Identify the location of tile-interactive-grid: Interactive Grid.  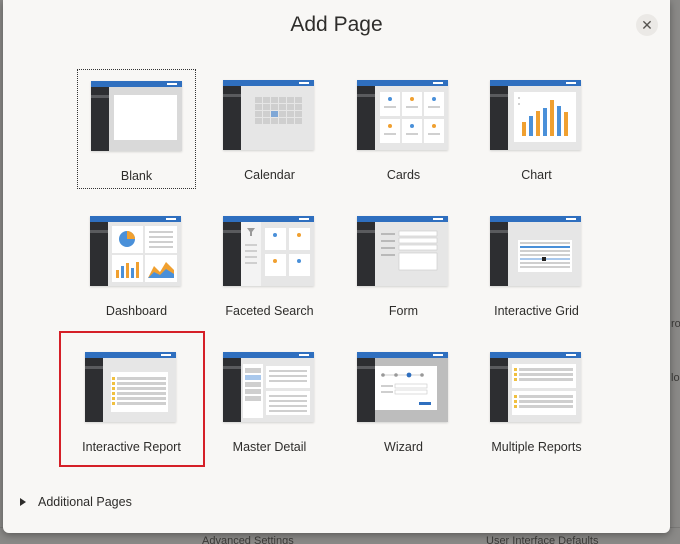
(536, 265).